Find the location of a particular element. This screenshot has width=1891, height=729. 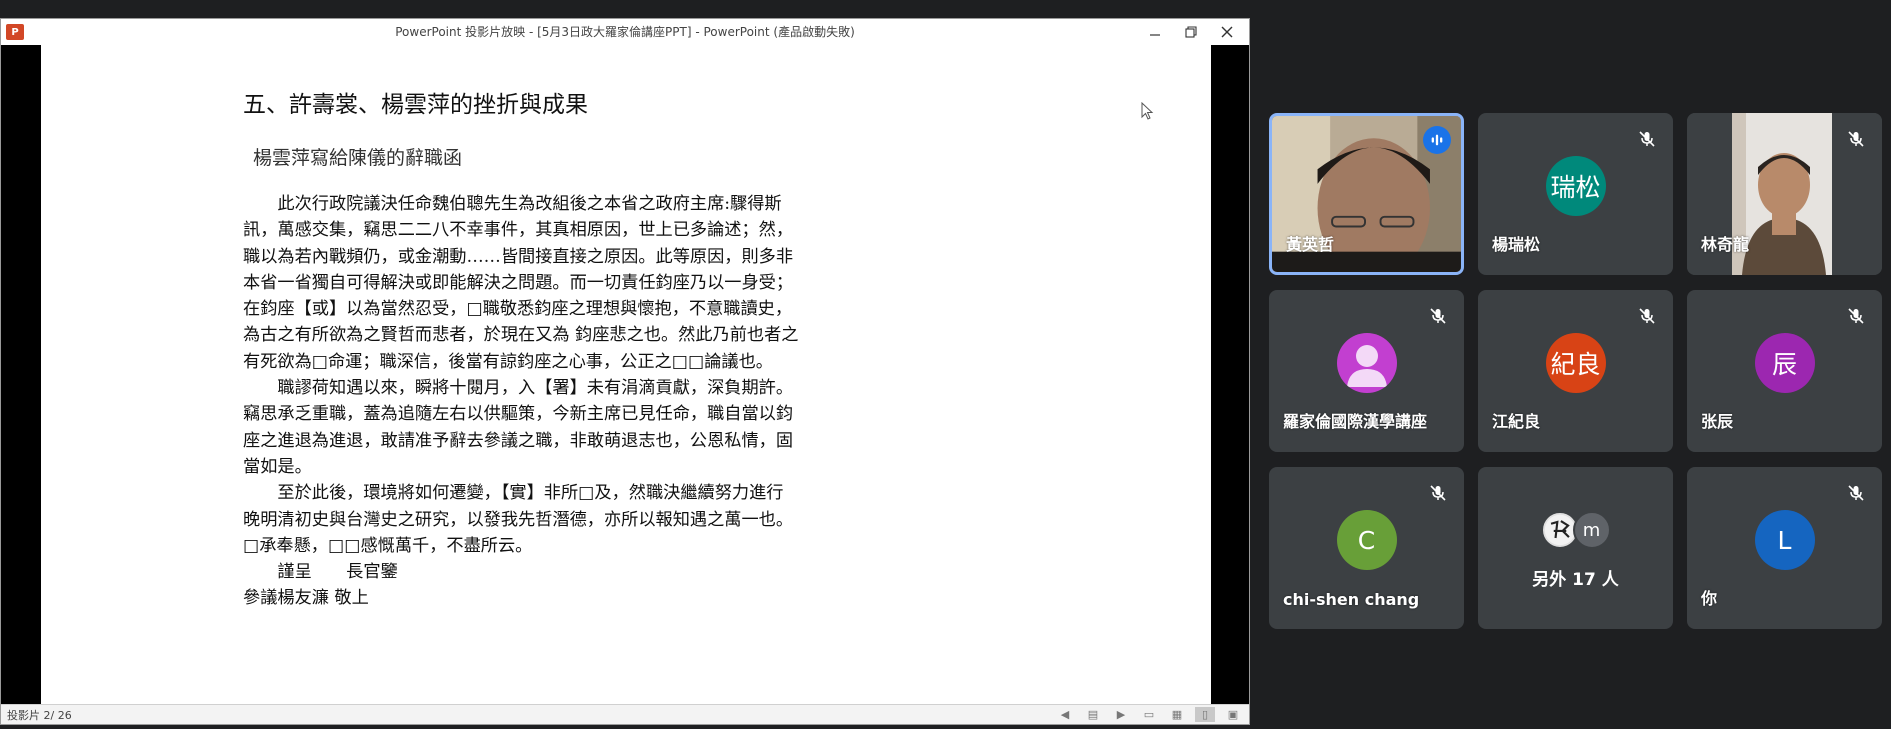

reading-view-icon: ▯ is located at coordinates (1205, 714).